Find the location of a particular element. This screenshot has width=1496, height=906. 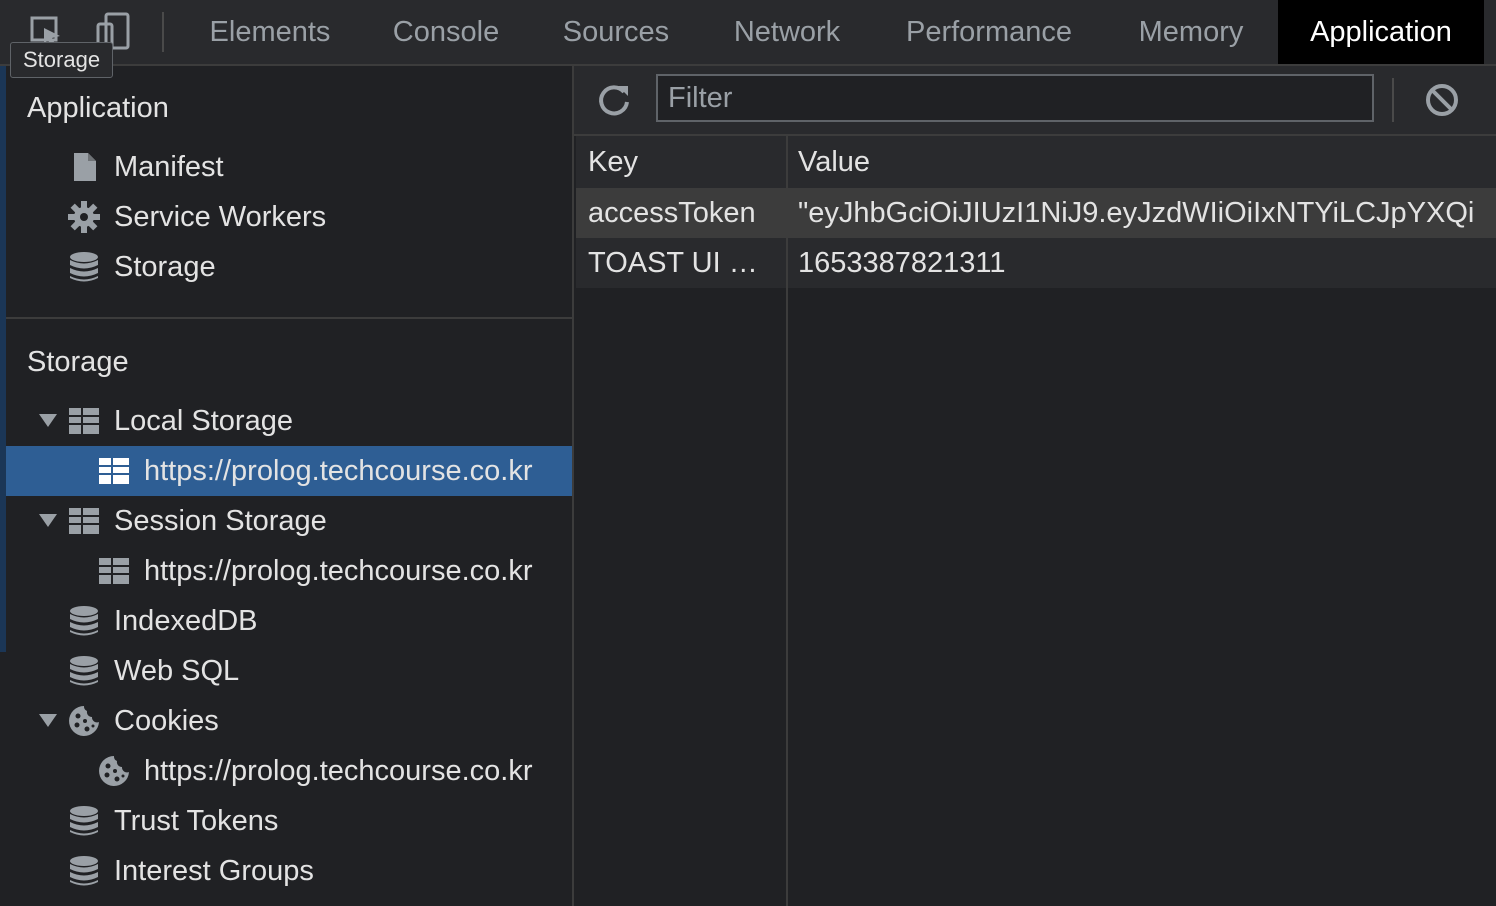

sidebar-item-local-storage: Local Storage is located at coordinates (289, 421).